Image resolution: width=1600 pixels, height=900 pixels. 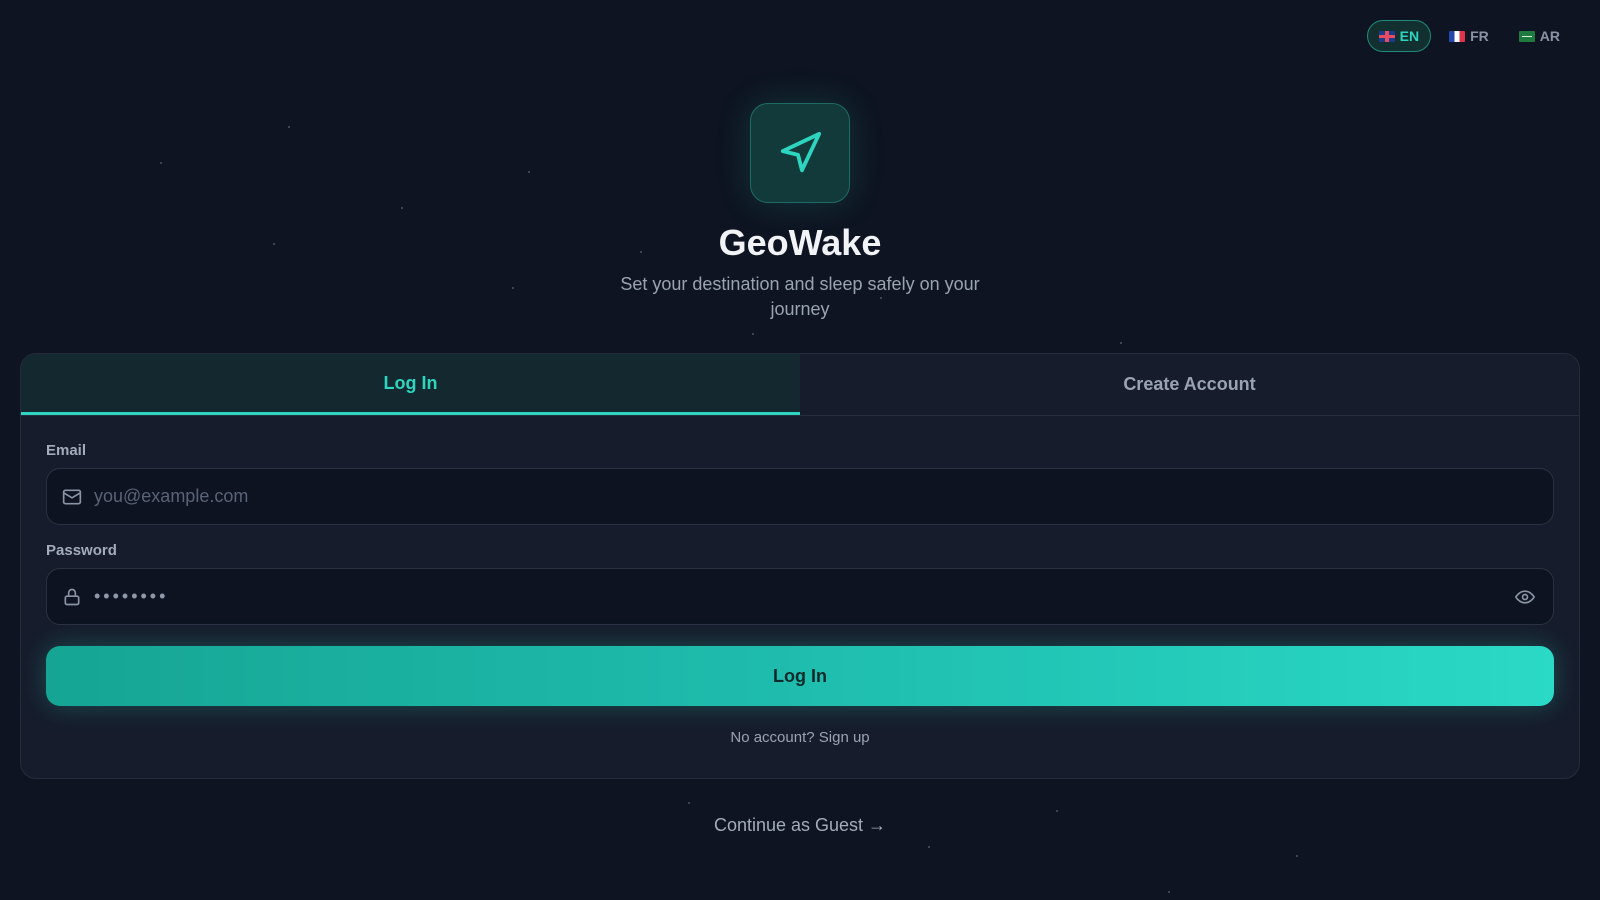 I want to click on language-option-ar: AR, so click(x=1539, y=36).